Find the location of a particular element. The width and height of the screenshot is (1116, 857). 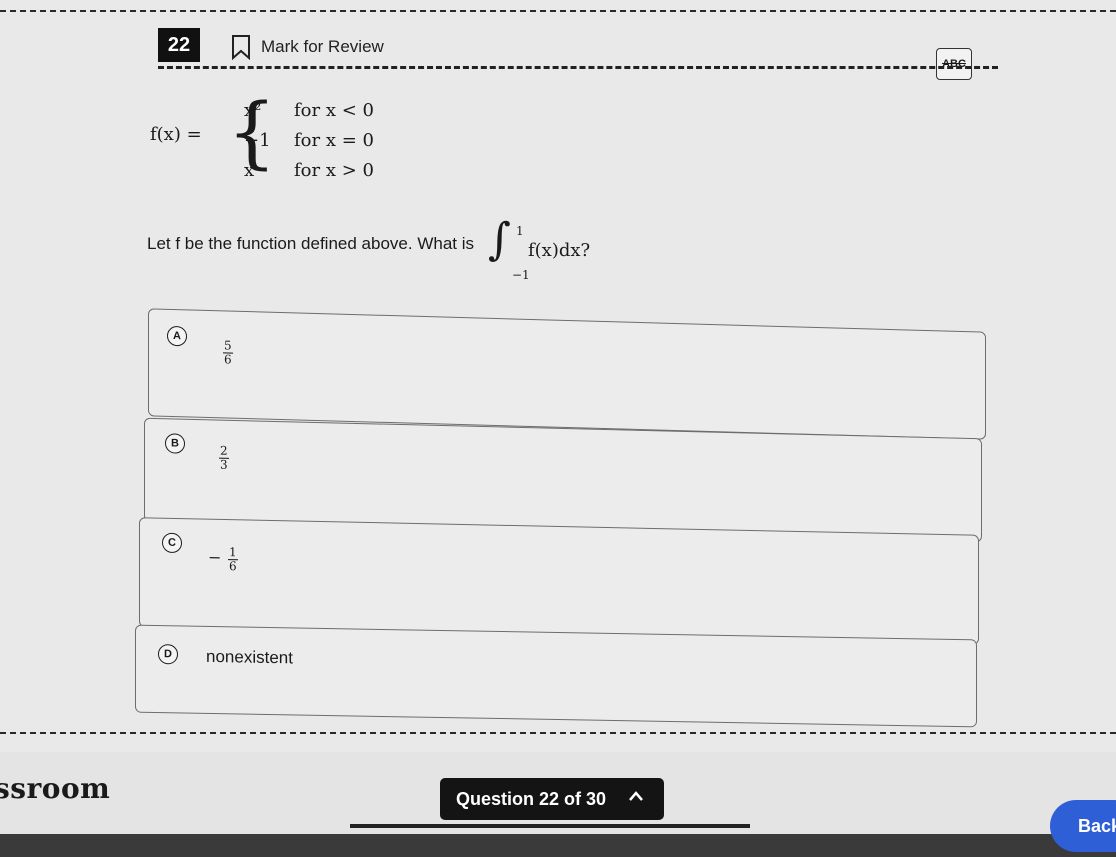

choice-b-value: 2 3 is located at coordinates (224, 457).